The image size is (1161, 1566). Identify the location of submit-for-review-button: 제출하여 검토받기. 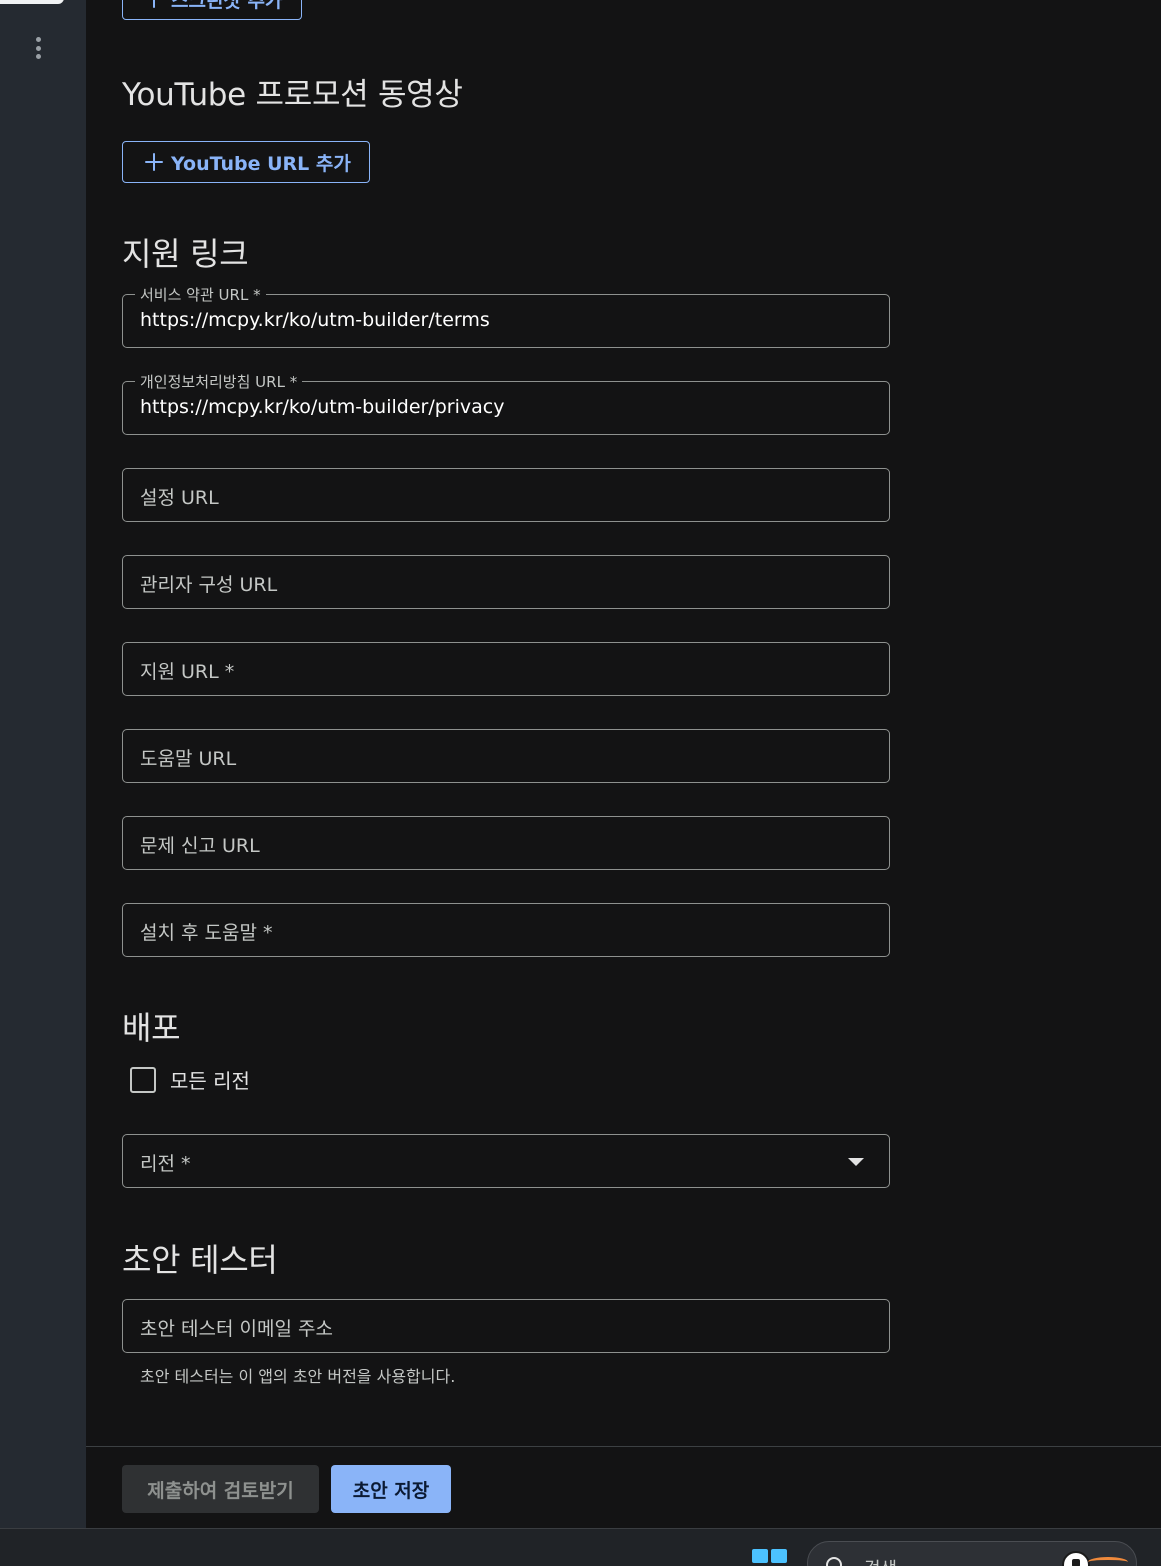
(220, 1489).